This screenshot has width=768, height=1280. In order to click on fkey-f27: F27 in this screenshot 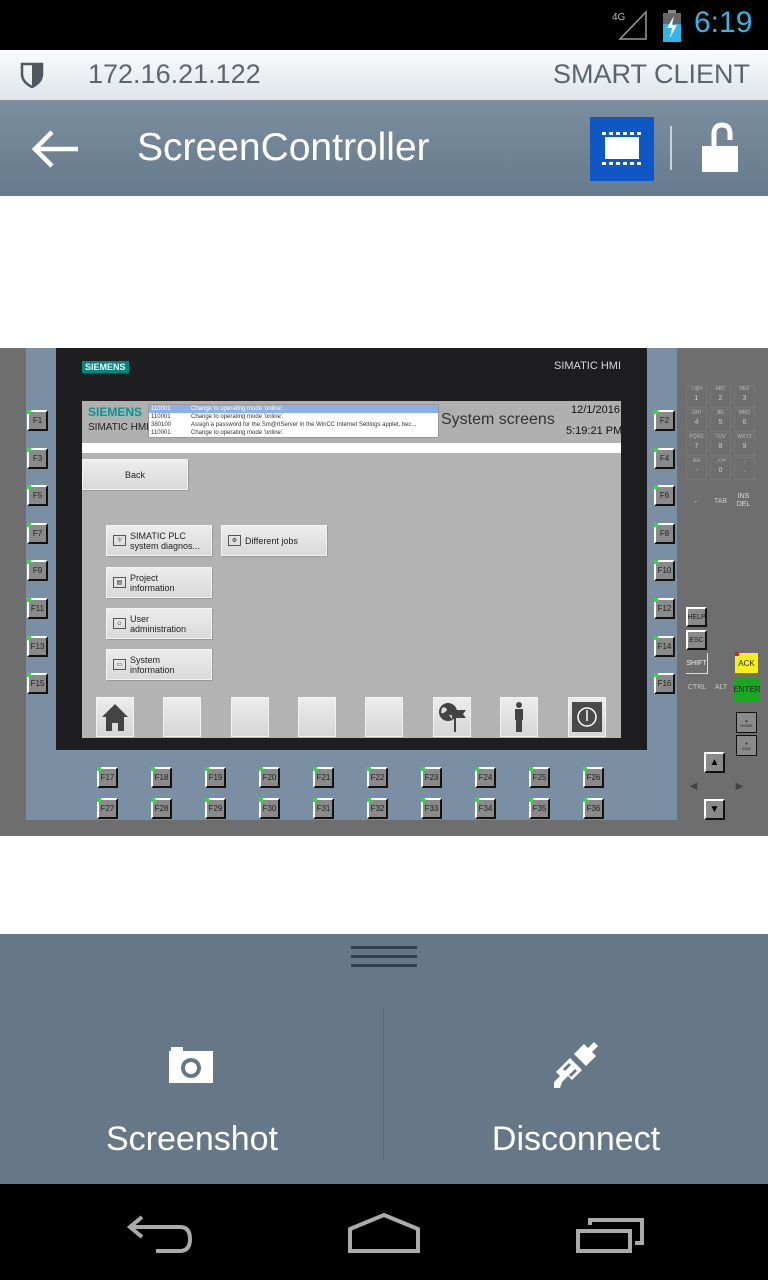, I will do `click(107, 808)`.